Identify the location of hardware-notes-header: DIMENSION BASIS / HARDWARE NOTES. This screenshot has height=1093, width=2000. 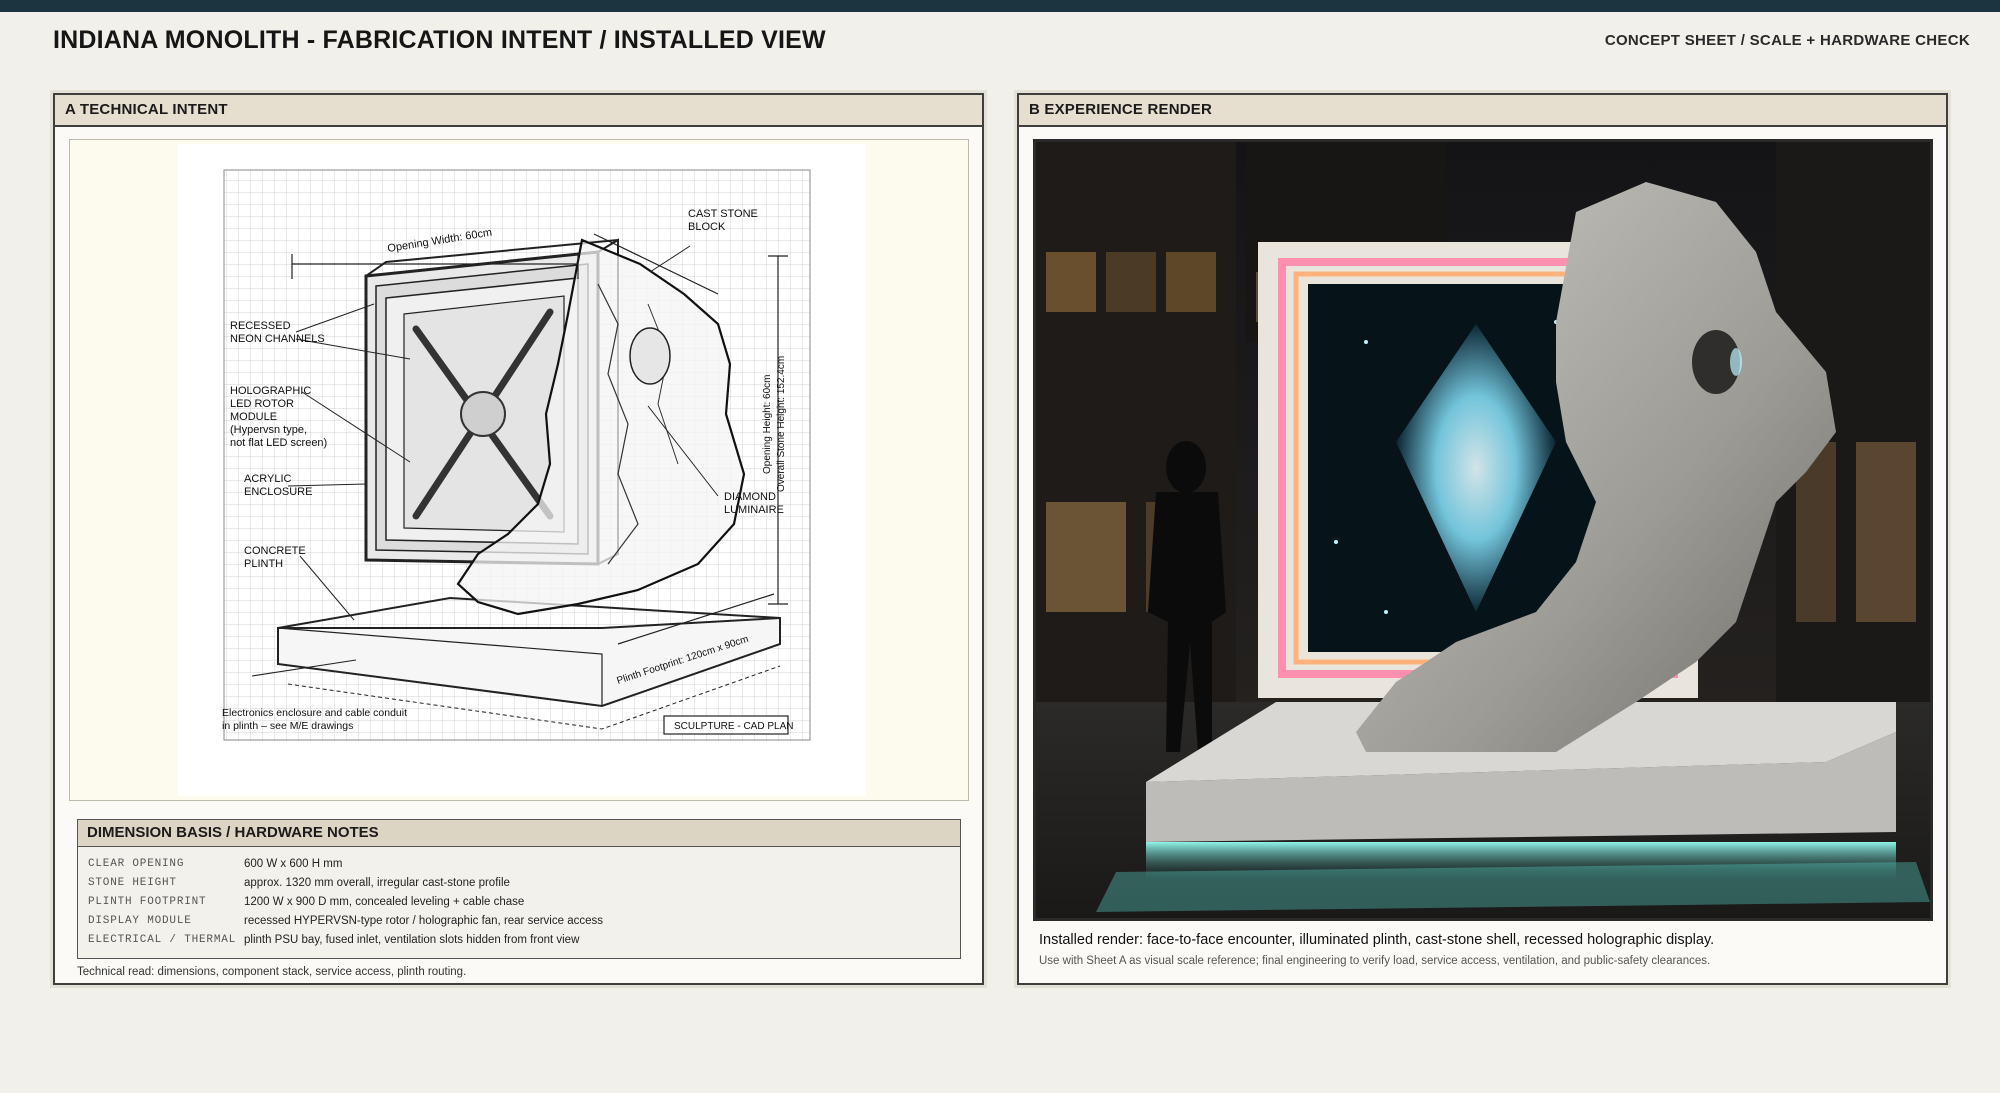
(519, 833).